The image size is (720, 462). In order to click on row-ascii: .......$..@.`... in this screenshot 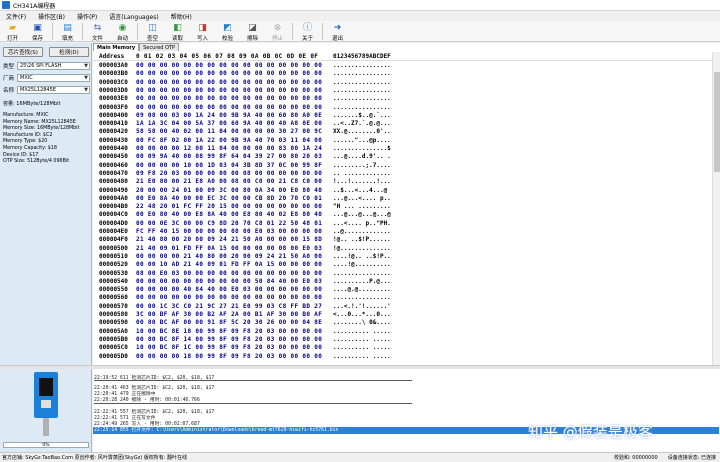, I will do `click(362, 115)`.